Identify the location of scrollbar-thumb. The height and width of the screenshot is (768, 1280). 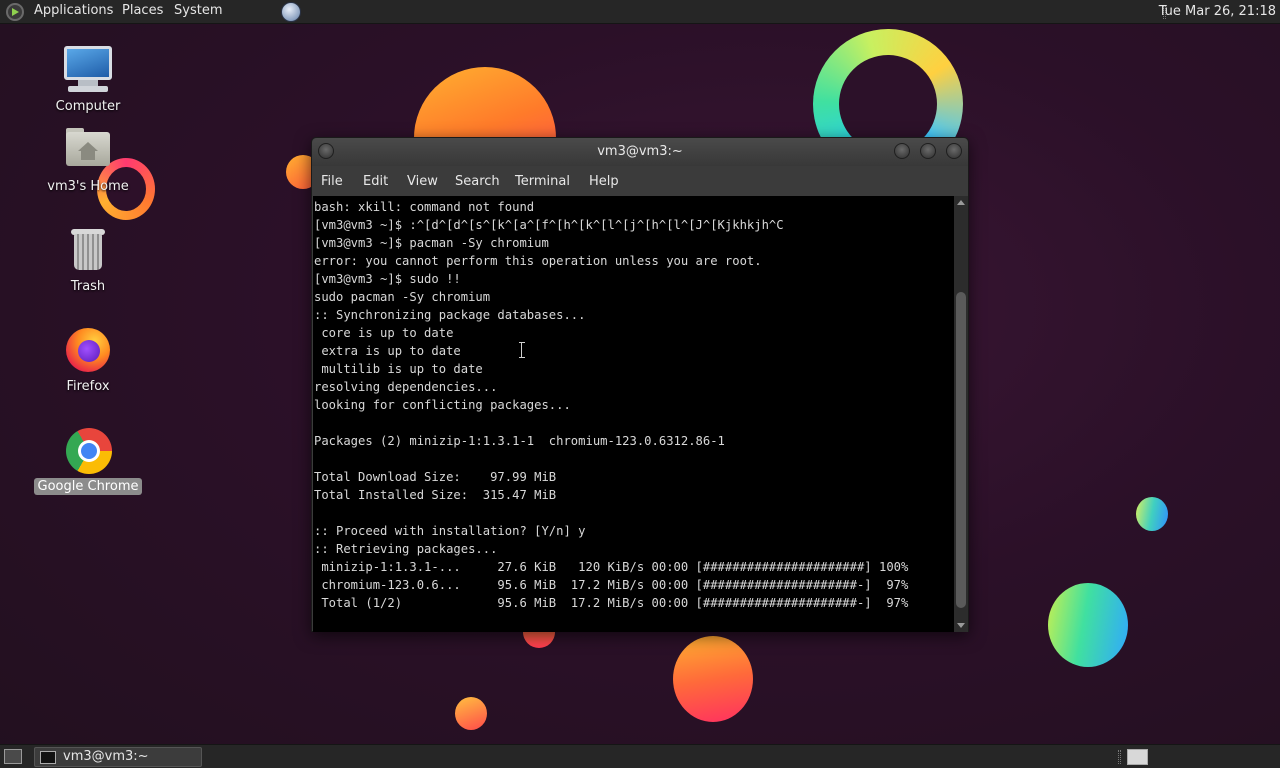
(961, 450).